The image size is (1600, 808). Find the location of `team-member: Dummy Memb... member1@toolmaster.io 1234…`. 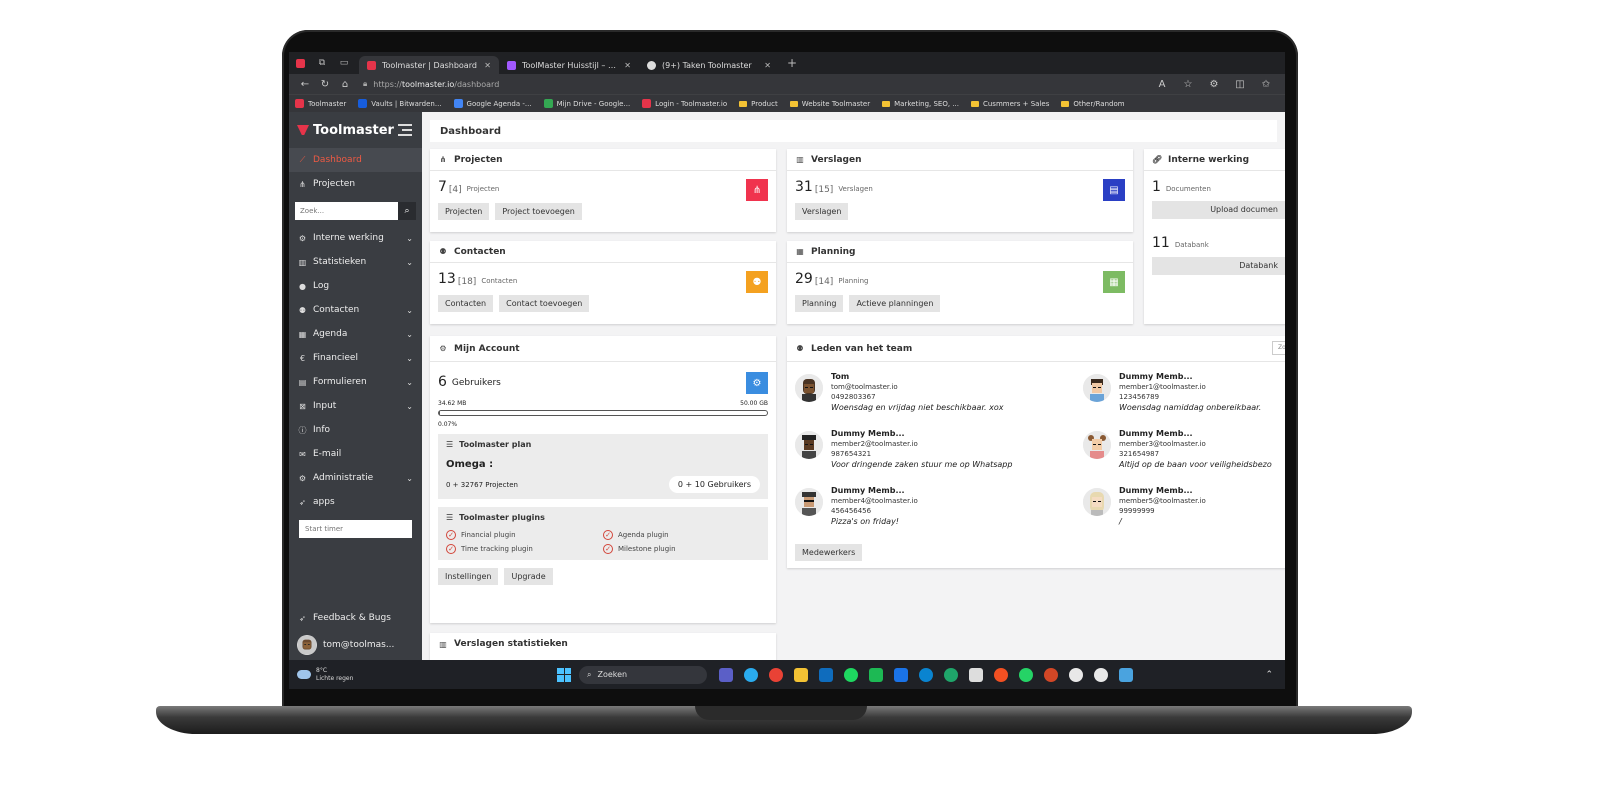

team-member: Dummy Memb... member1@toolmaster.io 1234… is located at coordinates (1184, 401).